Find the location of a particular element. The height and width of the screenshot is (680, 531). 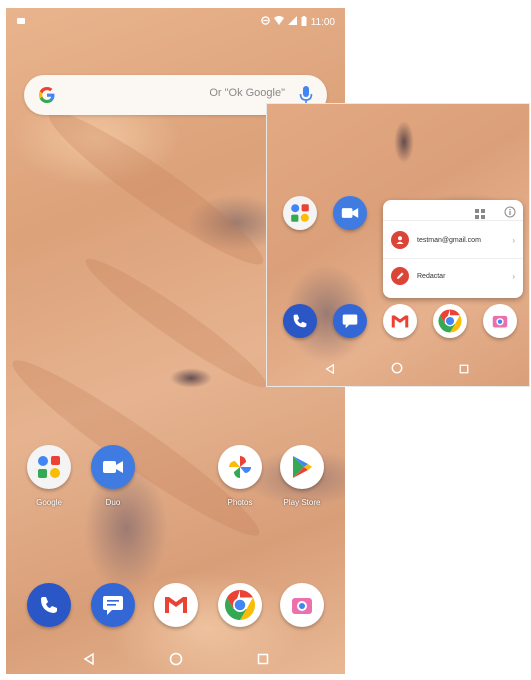

signal-icon is located at coordinates (292, 22).